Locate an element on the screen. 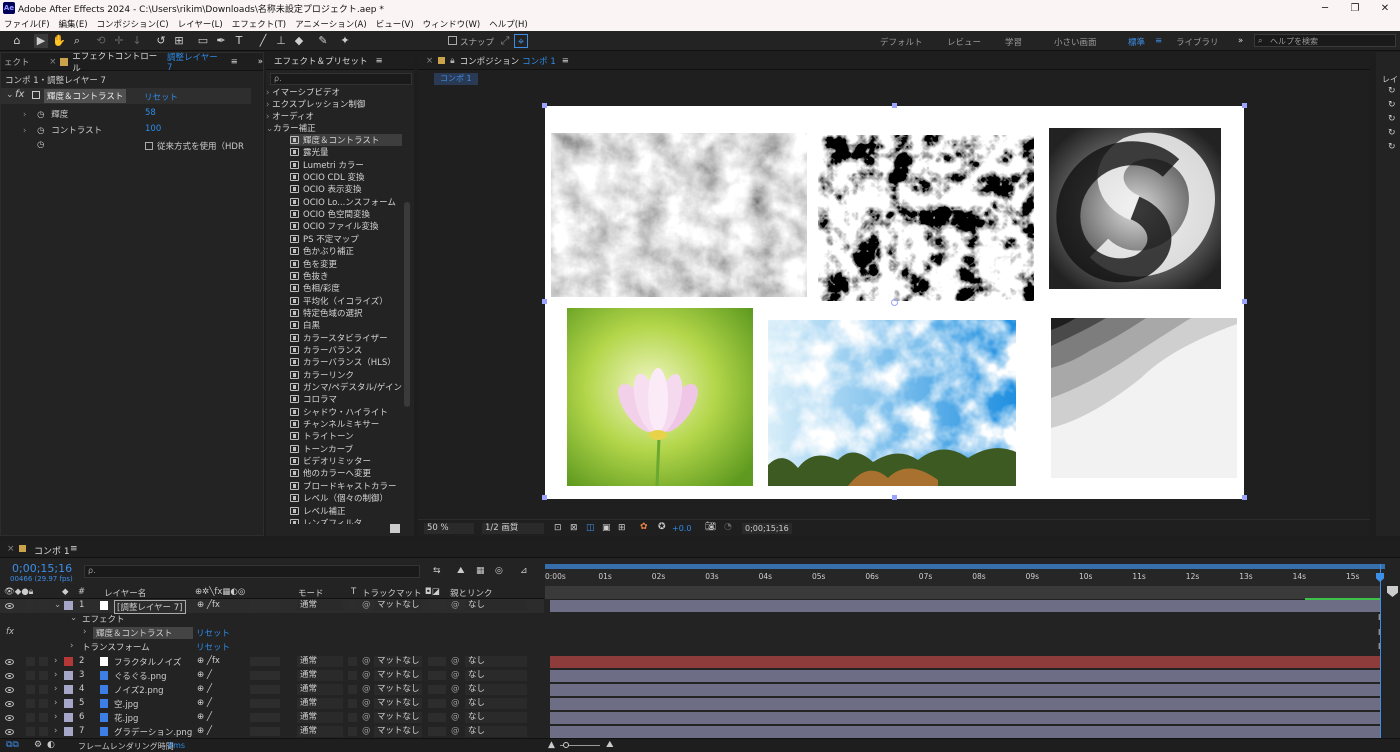 Image resolution: width=1400 pixels, height=752 pixels. effect-item: シャドウ・ハイライト is located at coordinates (347, 412).